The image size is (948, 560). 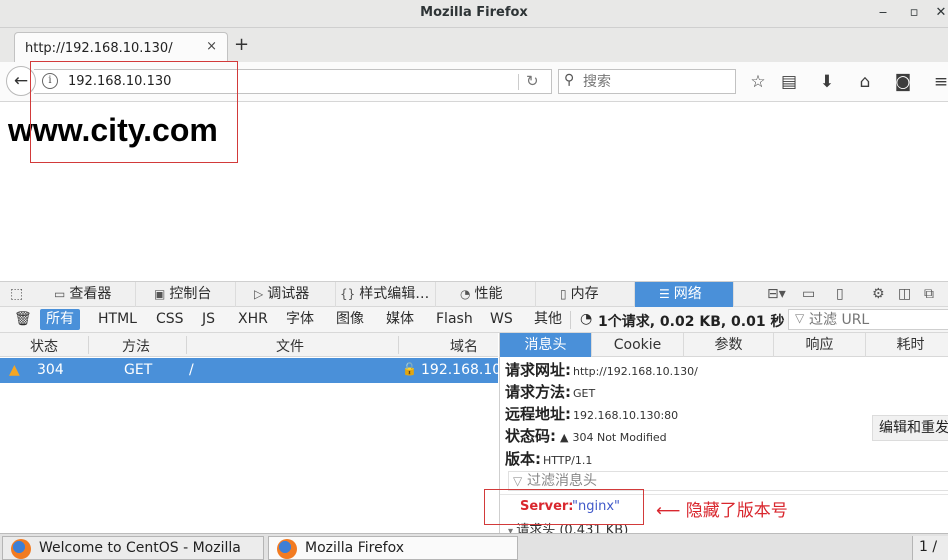 What do you see at coordinates (564, 507) in the screenshot?
I see `highlight-box-server` at bounding box center [564, 507].